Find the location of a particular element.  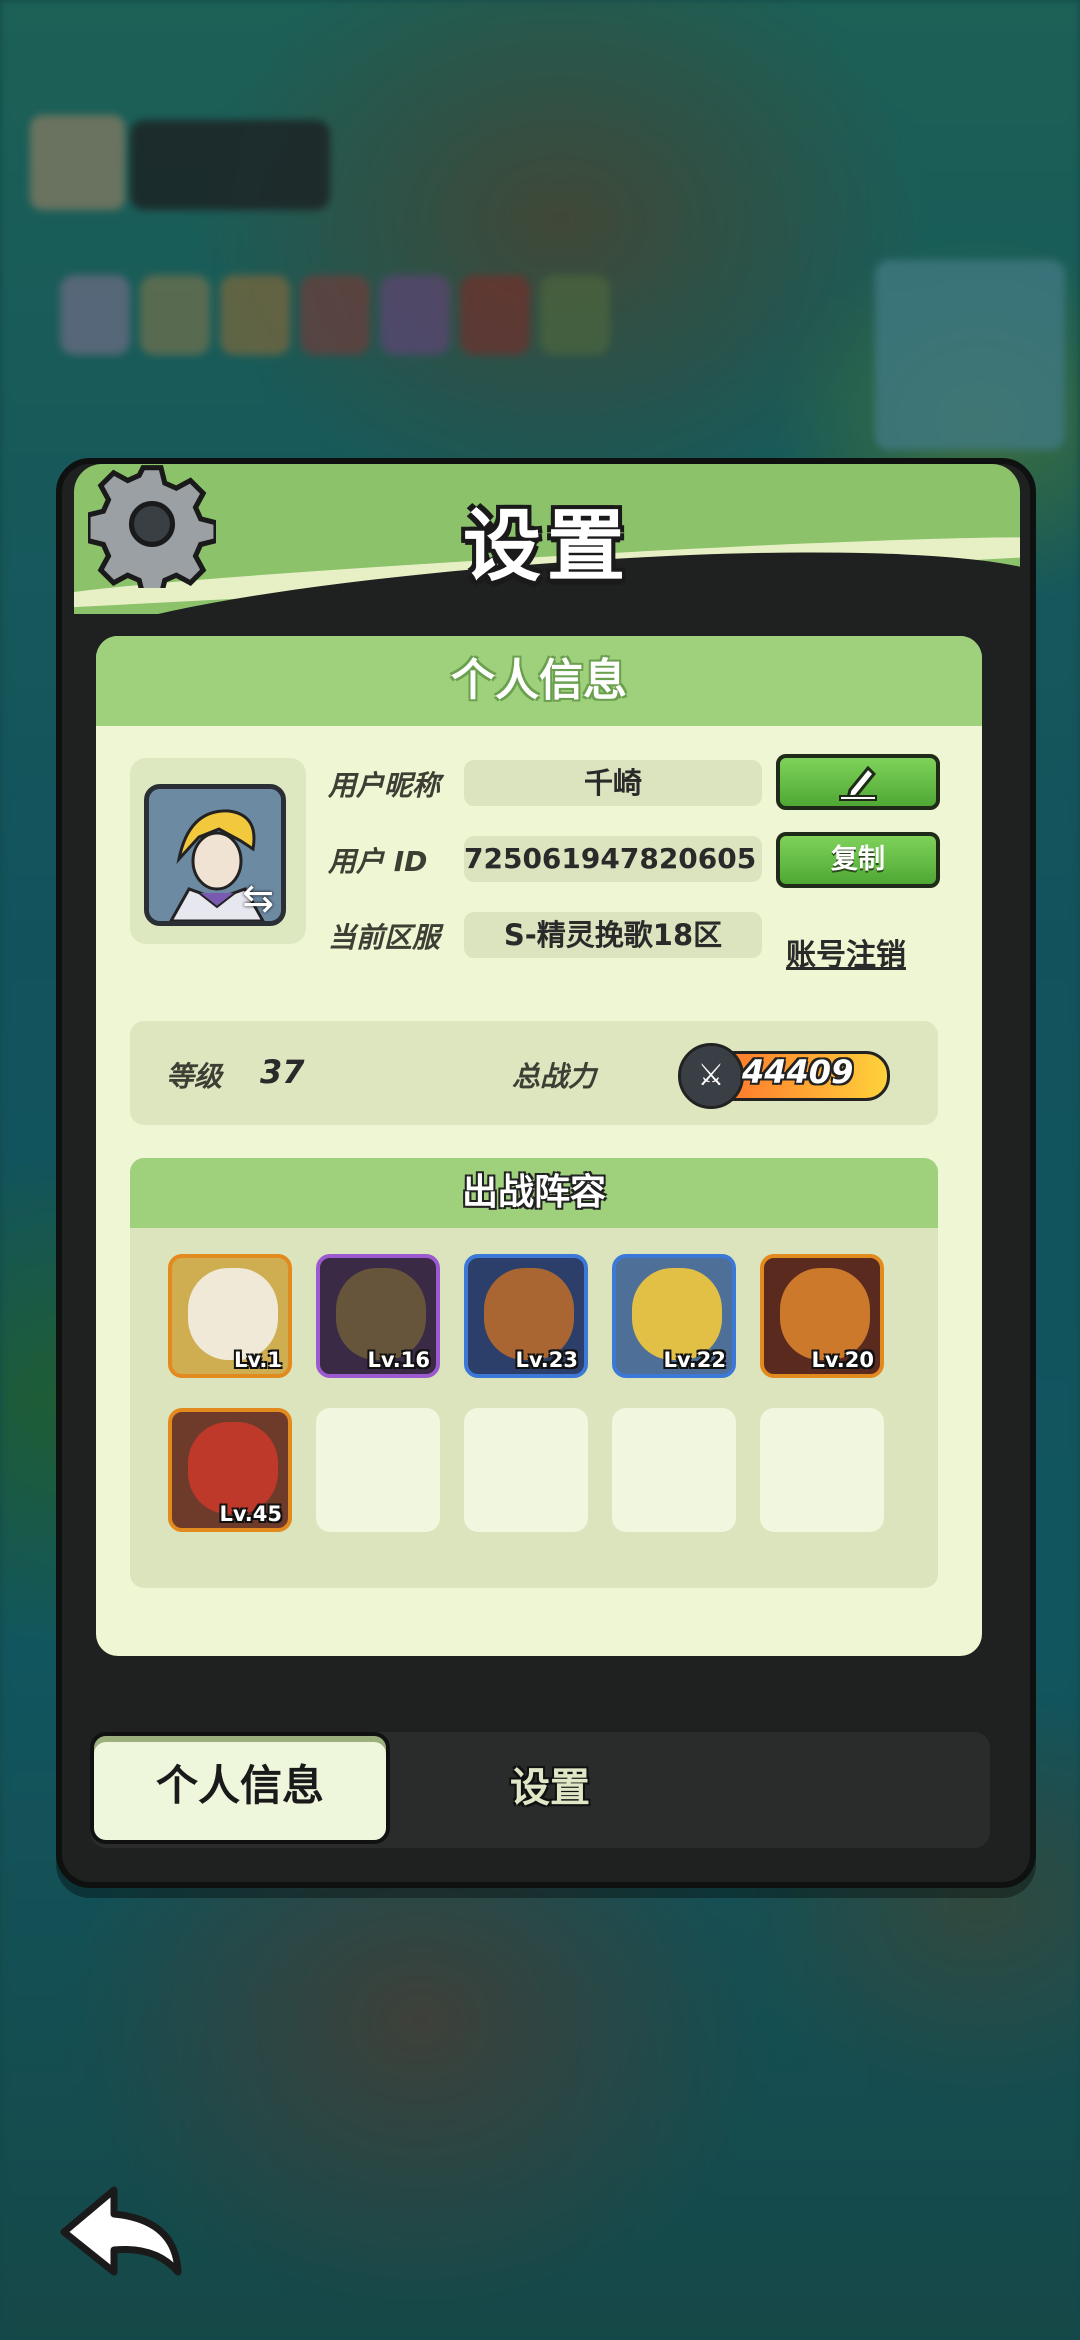

nickname-label: 用户昵称 is located at coordinates (384, 785).